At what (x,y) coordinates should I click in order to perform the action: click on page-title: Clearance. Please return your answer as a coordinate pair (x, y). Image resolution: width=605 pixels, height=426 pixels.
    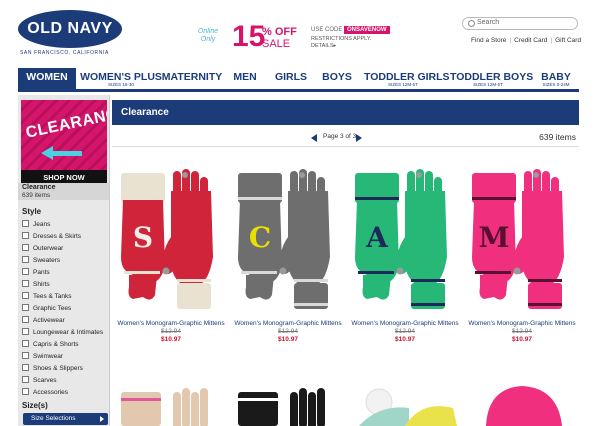
    Looking at the image, I should click on (345, 112).